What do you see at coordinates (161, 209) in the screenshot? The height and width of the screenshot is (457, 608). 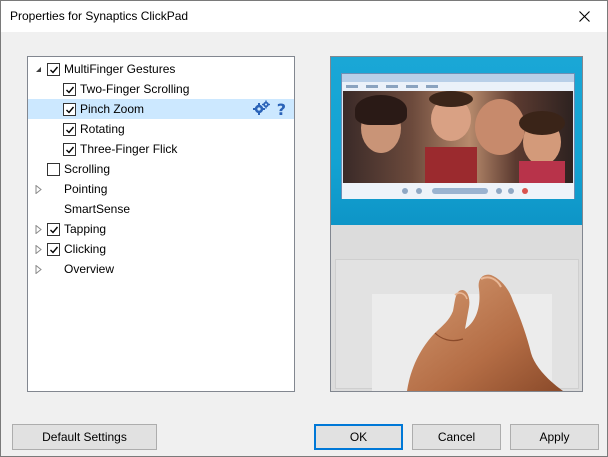 I see `tree-item-smartsense: SmartSense` at bounding box center [161, 209].